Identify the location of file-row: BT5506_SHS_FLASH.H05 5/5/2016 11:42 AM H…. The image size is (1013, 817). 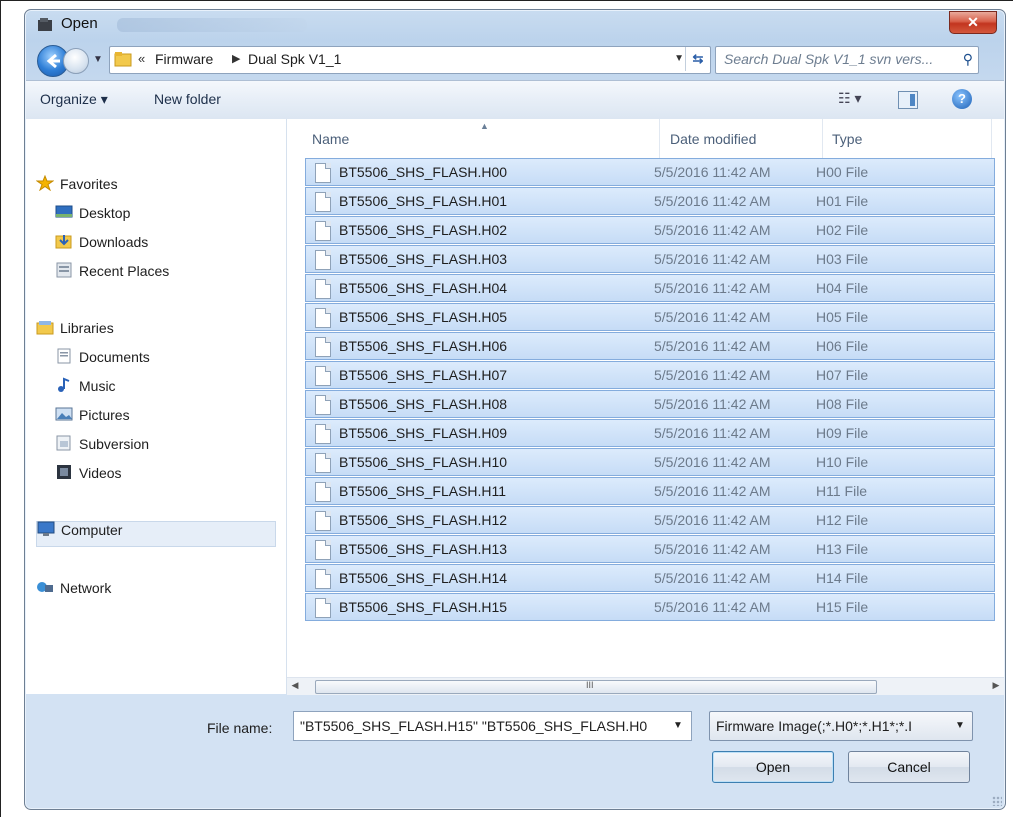
(650, 317).